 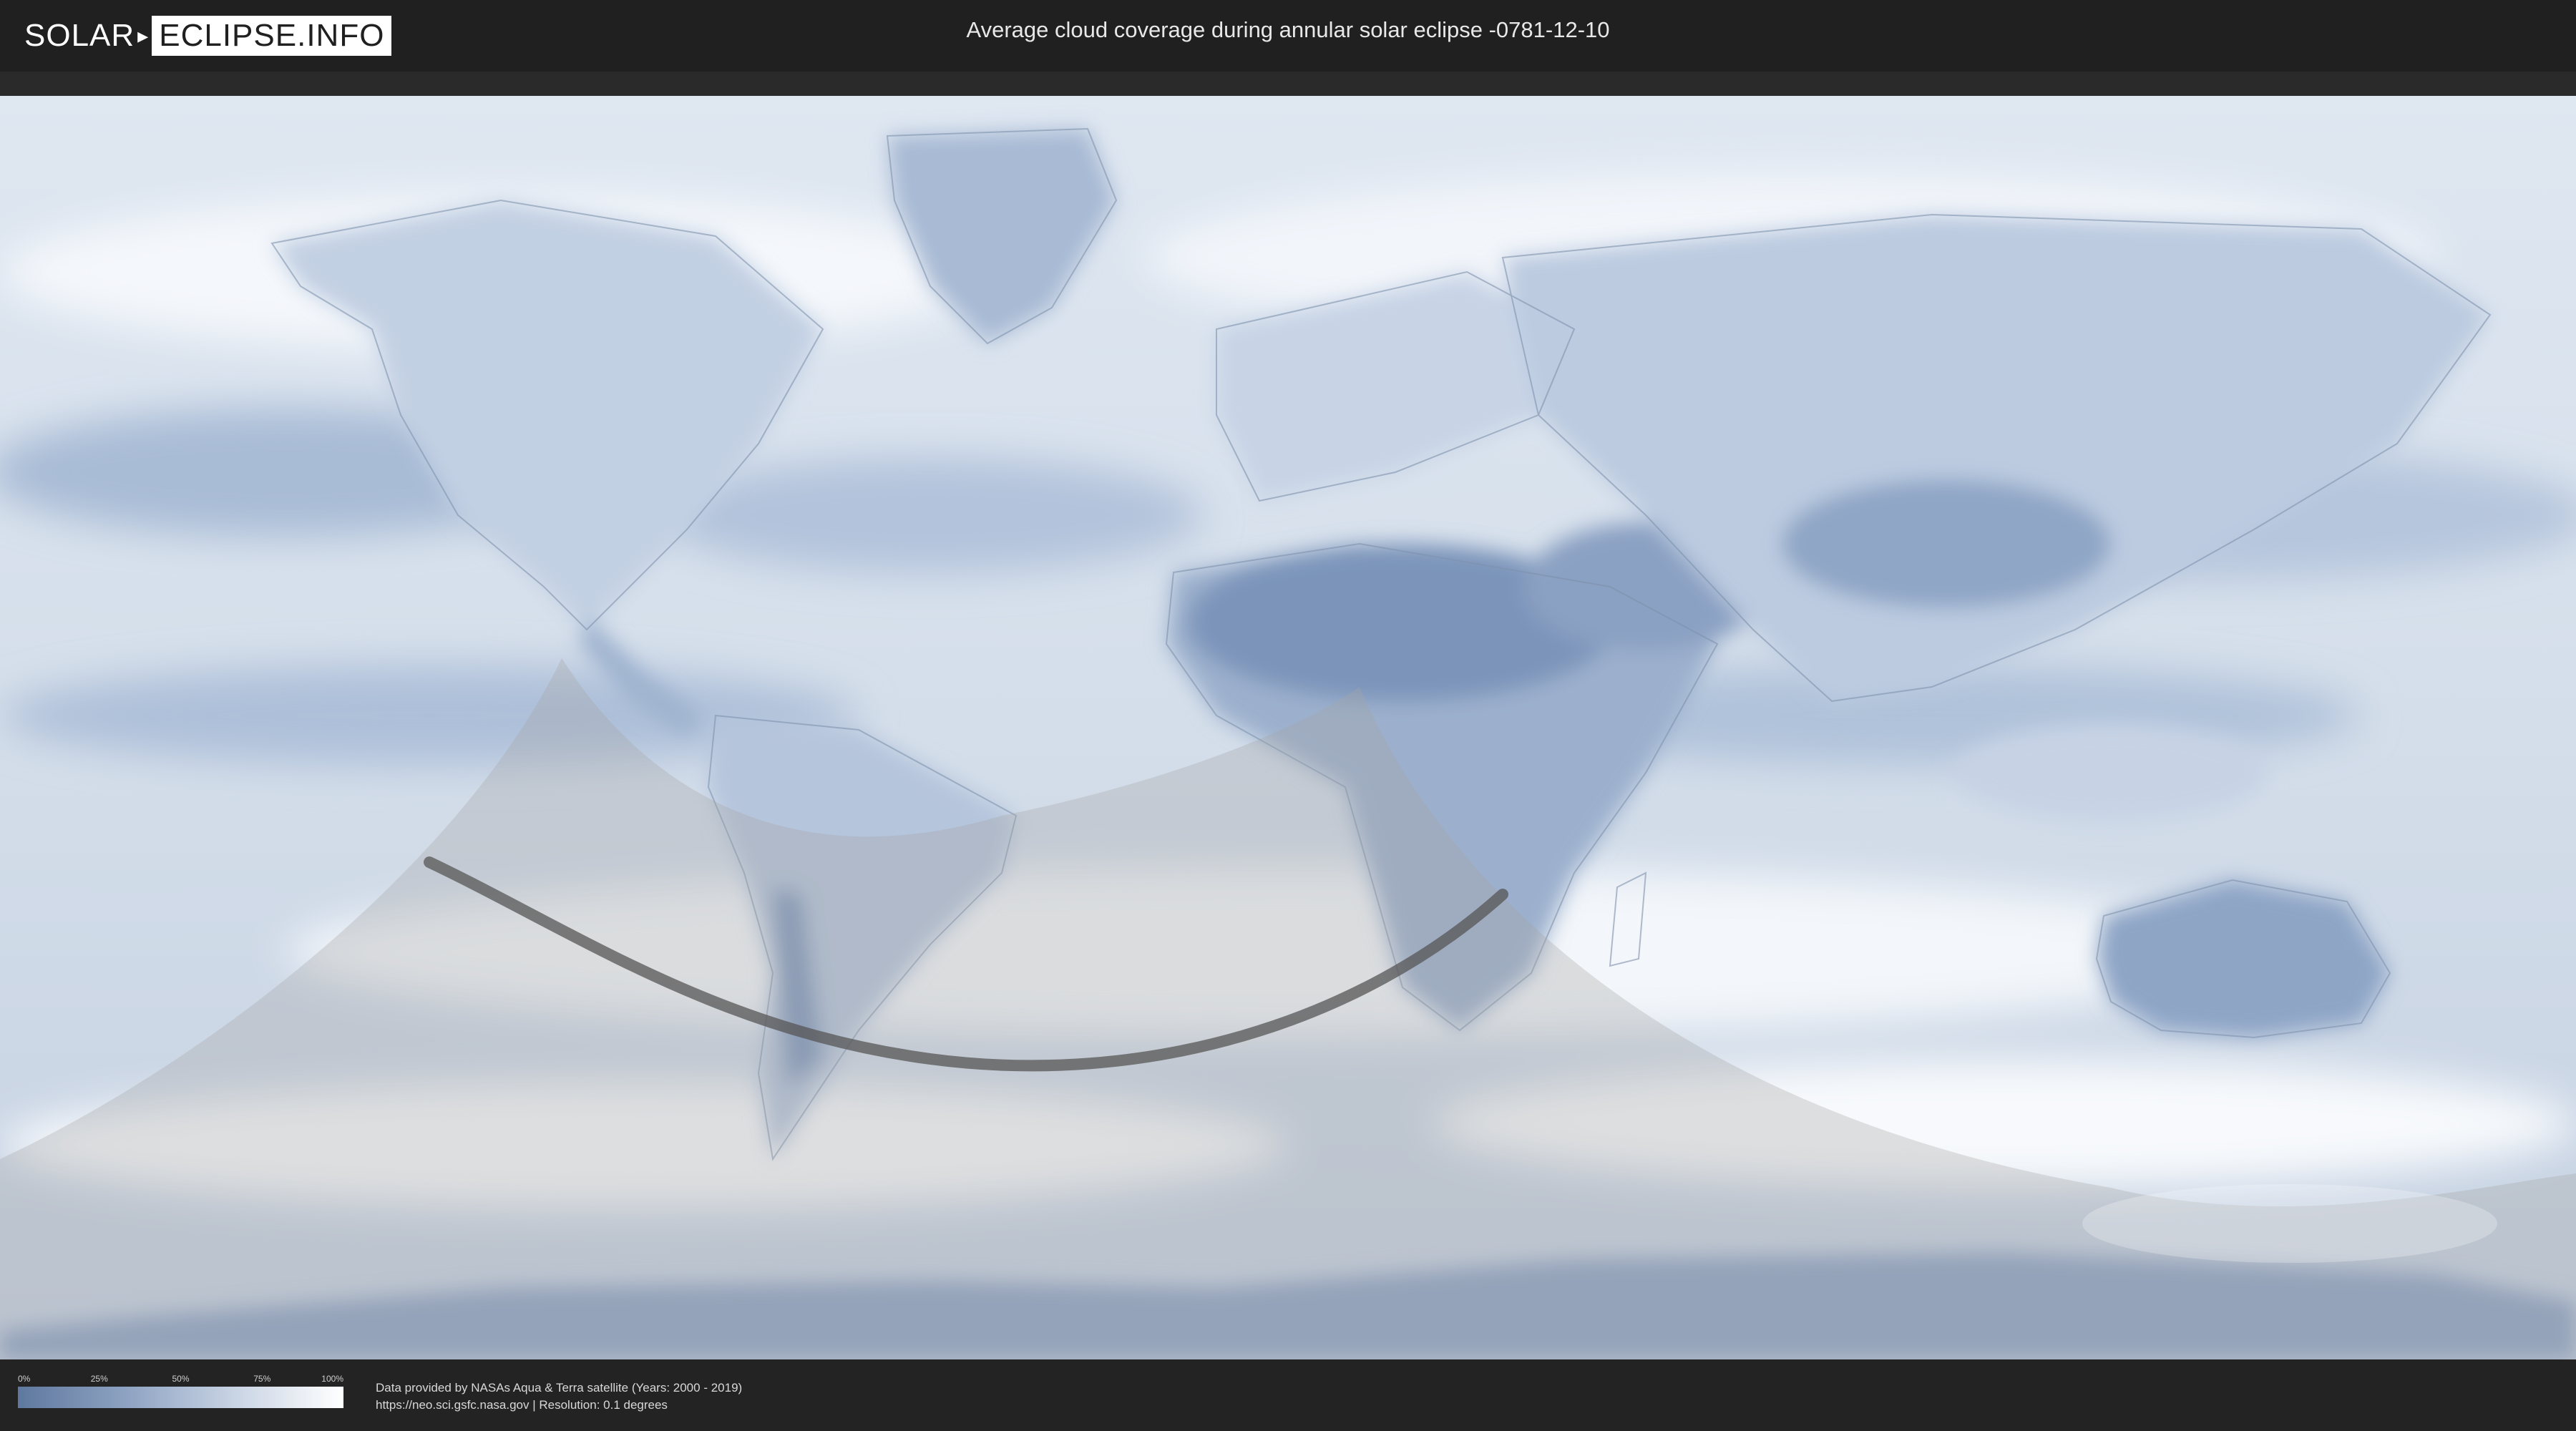 I want to click on legend-tick-50: 50%, so click(x=181, y=1379).